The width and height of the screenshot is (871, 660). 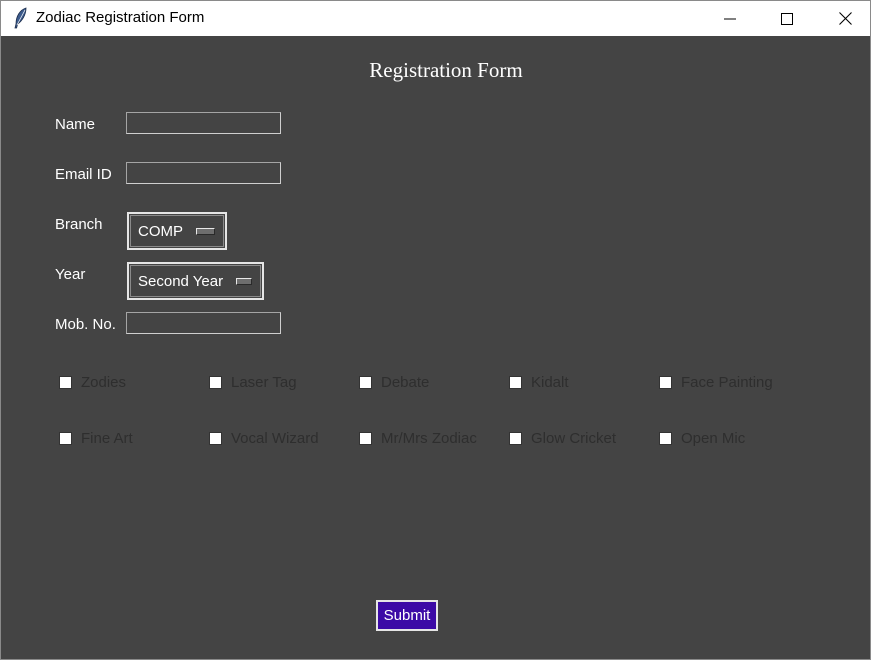 I want to click on event-checkbox-glow-cricket: Glow Cricket, so click(x=562, y=438).